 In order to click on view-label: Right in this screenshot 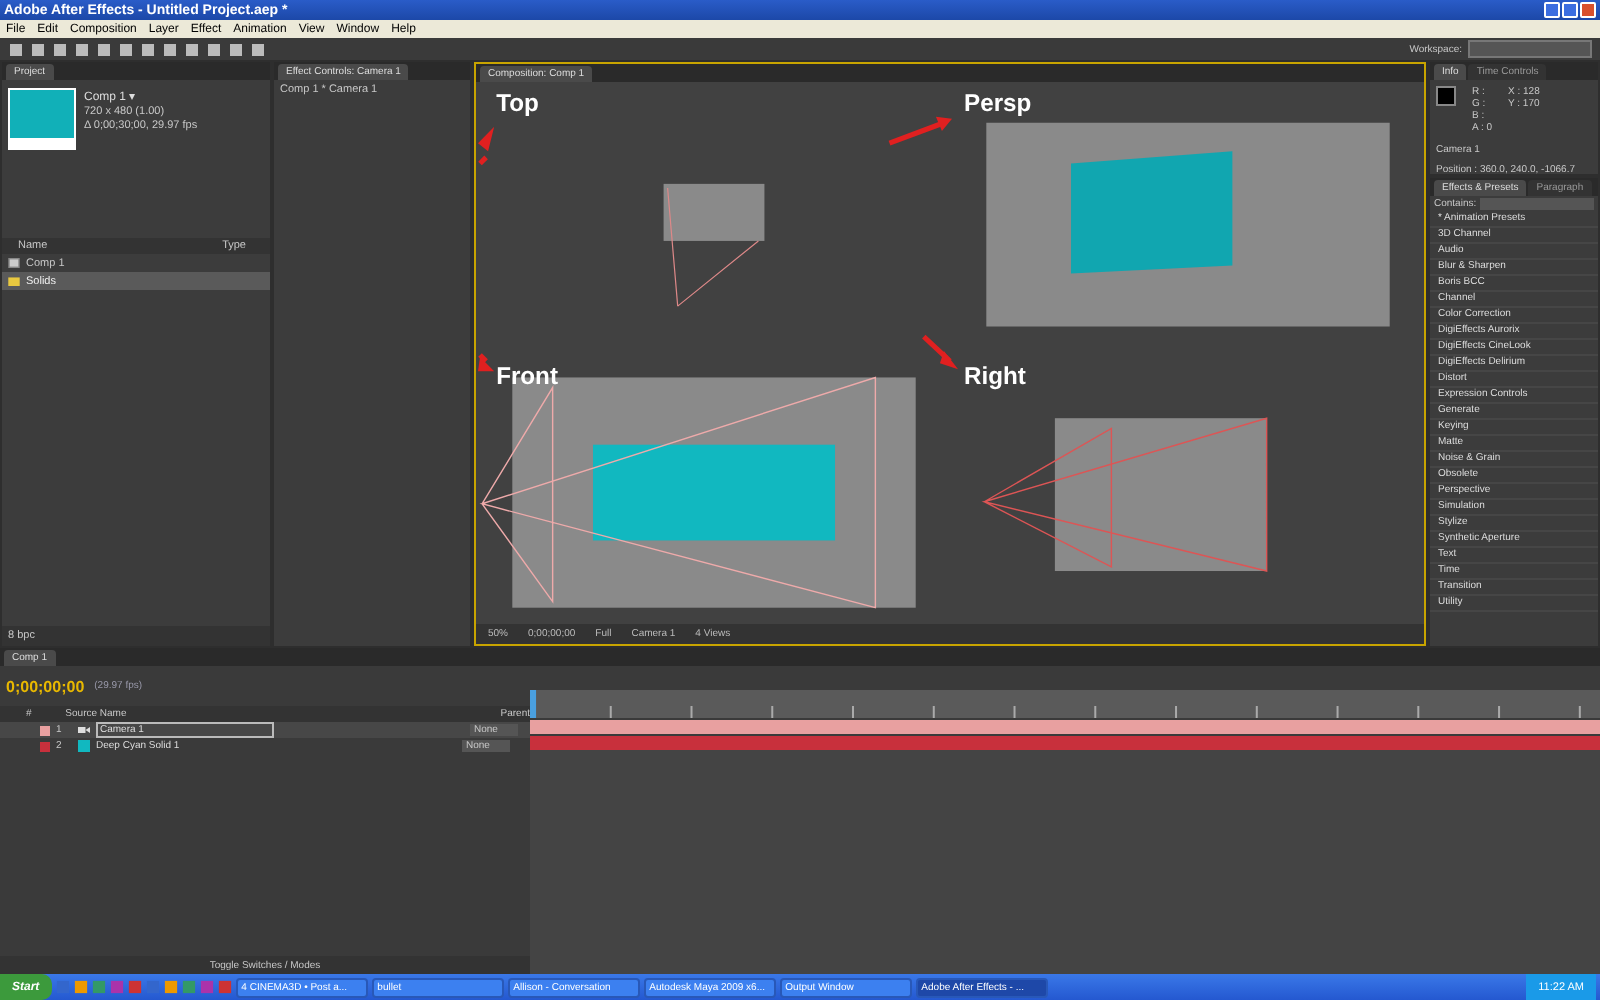, I will do `click(995, 375)`.